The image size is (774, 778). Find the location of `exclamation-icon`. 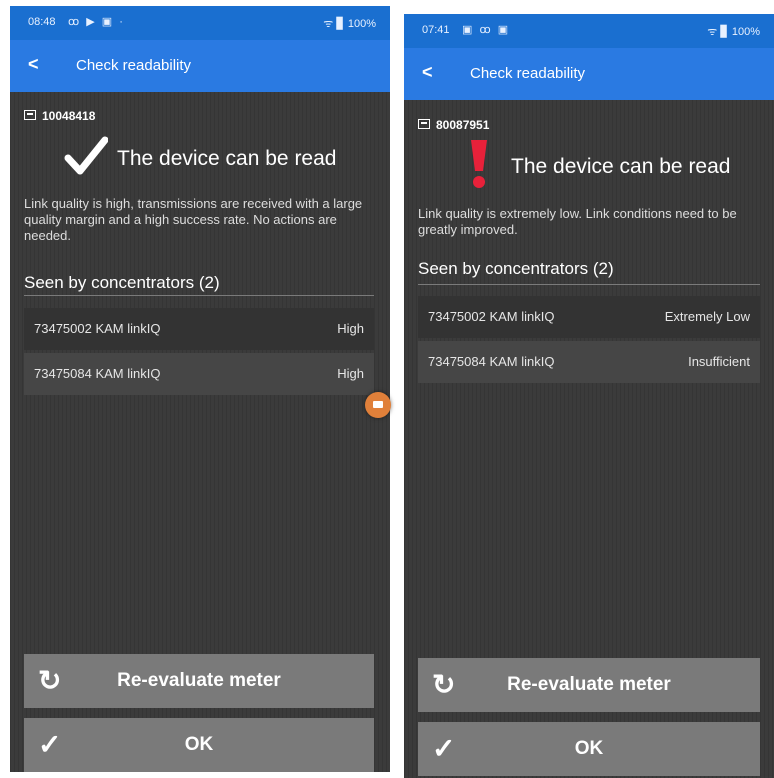

exclamation-icon is located at coordinates (479, 164).